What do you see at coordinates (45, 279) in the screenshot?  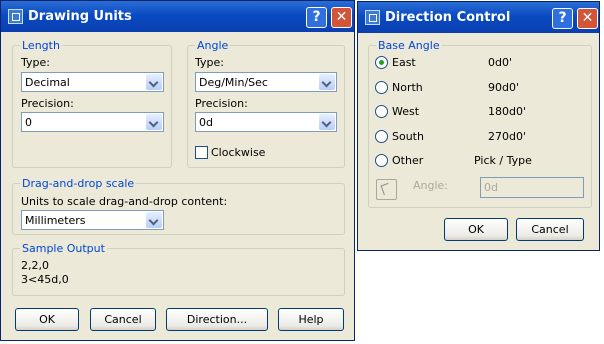 I see `sample-output-line-2: 3<45d,0` at bounding box center [45, 279].